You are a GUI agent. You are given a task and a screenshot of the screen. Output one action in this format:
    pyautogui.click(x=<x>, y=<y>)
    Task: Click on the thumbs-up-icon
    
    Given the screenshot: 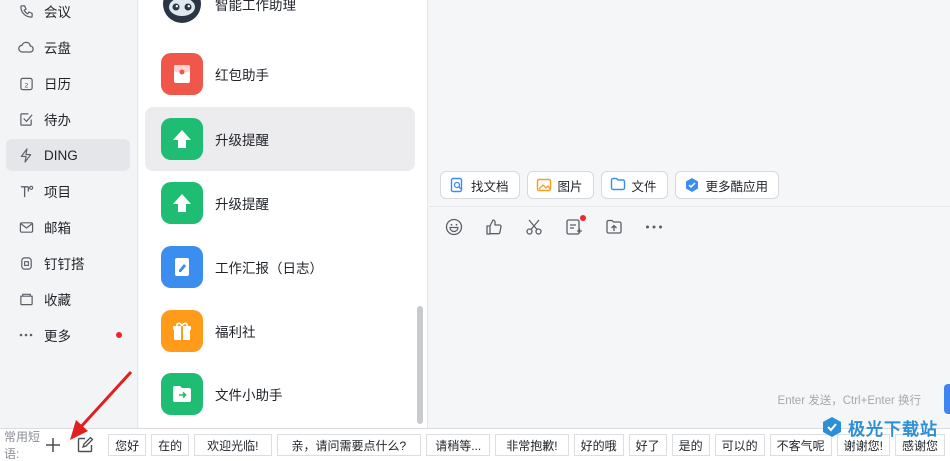 What is the action you would take?
    pyautogui.click(x=494, y=227)
    